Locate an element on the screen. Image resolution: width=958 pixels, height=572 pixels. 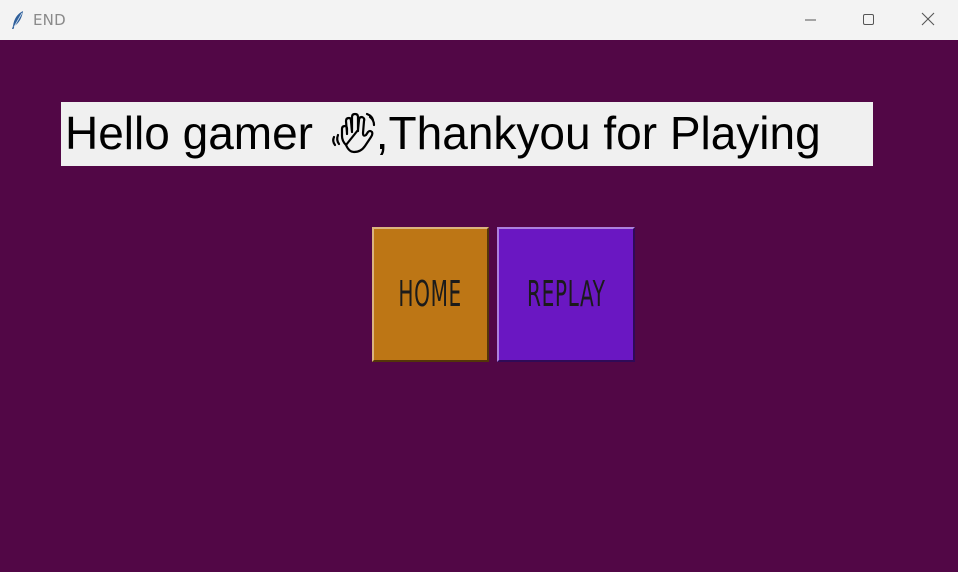
feather-icon is located at coordinates (18, 20).